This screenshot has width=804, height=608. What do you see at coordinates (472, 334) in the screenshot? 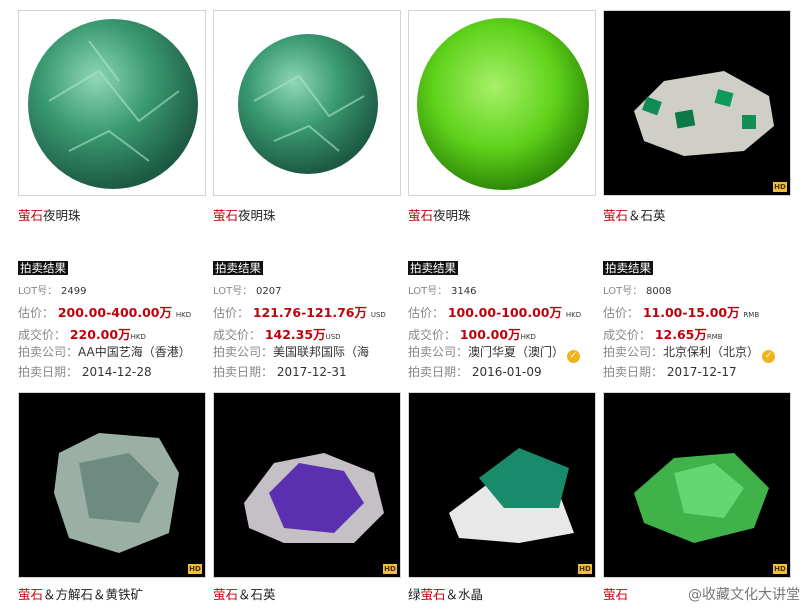
I see `deal-row: 成交价： 100.00万HKD` at bounding box center [472, 334].